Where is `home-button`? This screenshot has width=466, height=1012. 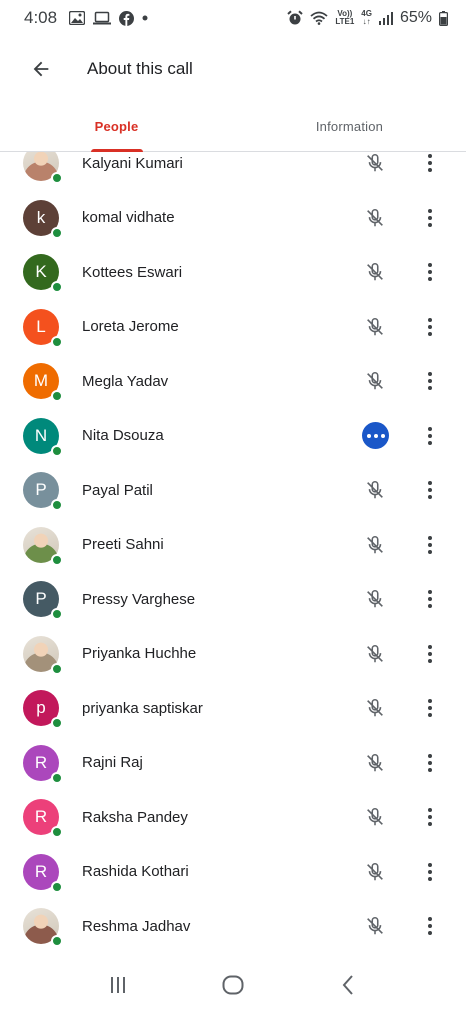
home-button is located at coordinates (233, 985).